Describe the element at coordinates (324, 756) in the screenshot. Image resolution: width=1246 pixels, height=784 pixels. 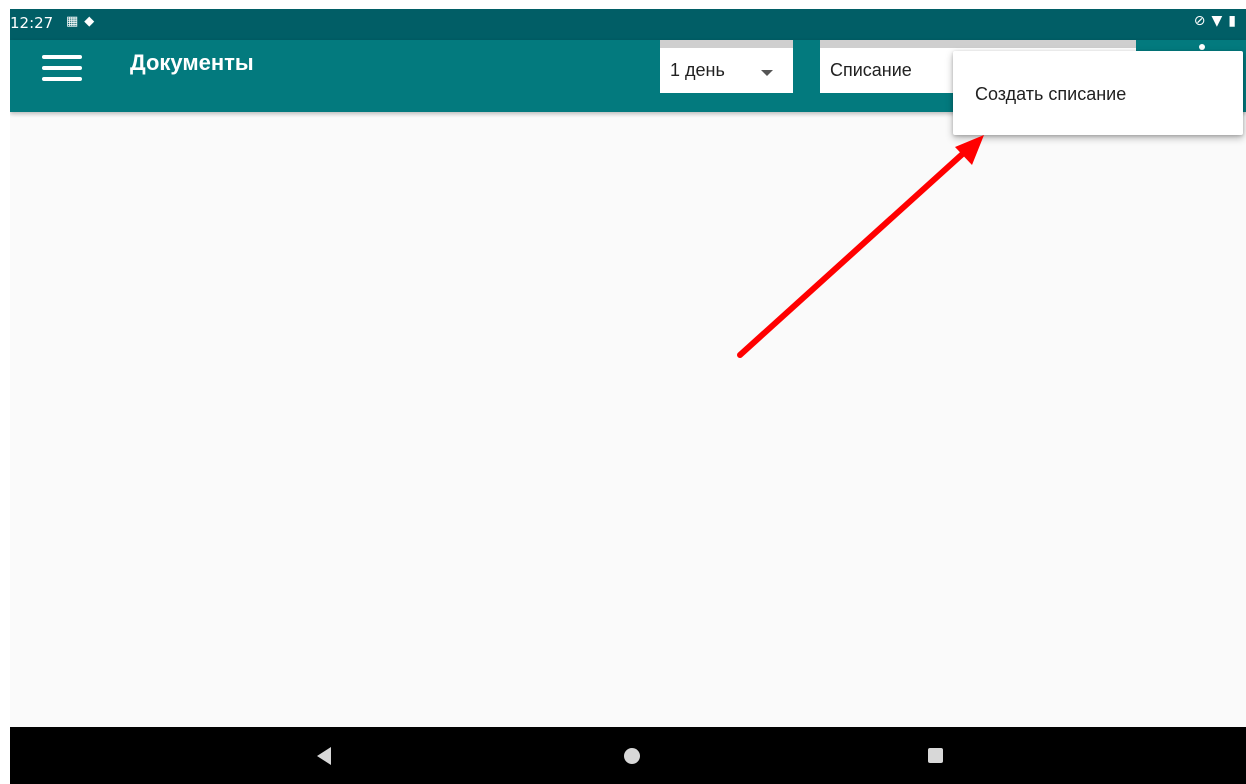
I see `back-icon` at that location.